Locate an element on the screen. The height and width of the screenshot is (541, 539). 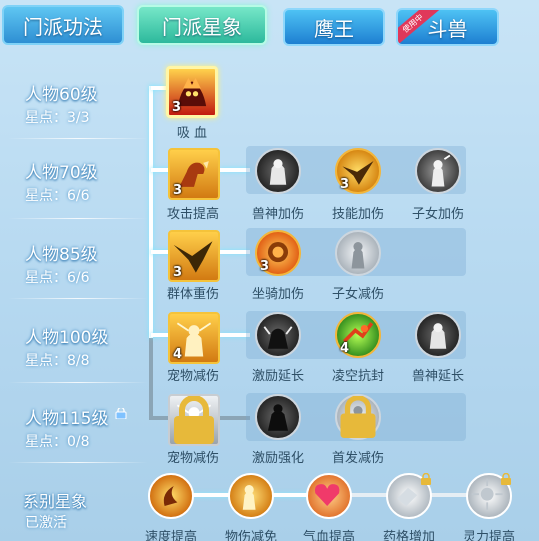
series-label: 气血提高 is located at coordinates (328, 535).